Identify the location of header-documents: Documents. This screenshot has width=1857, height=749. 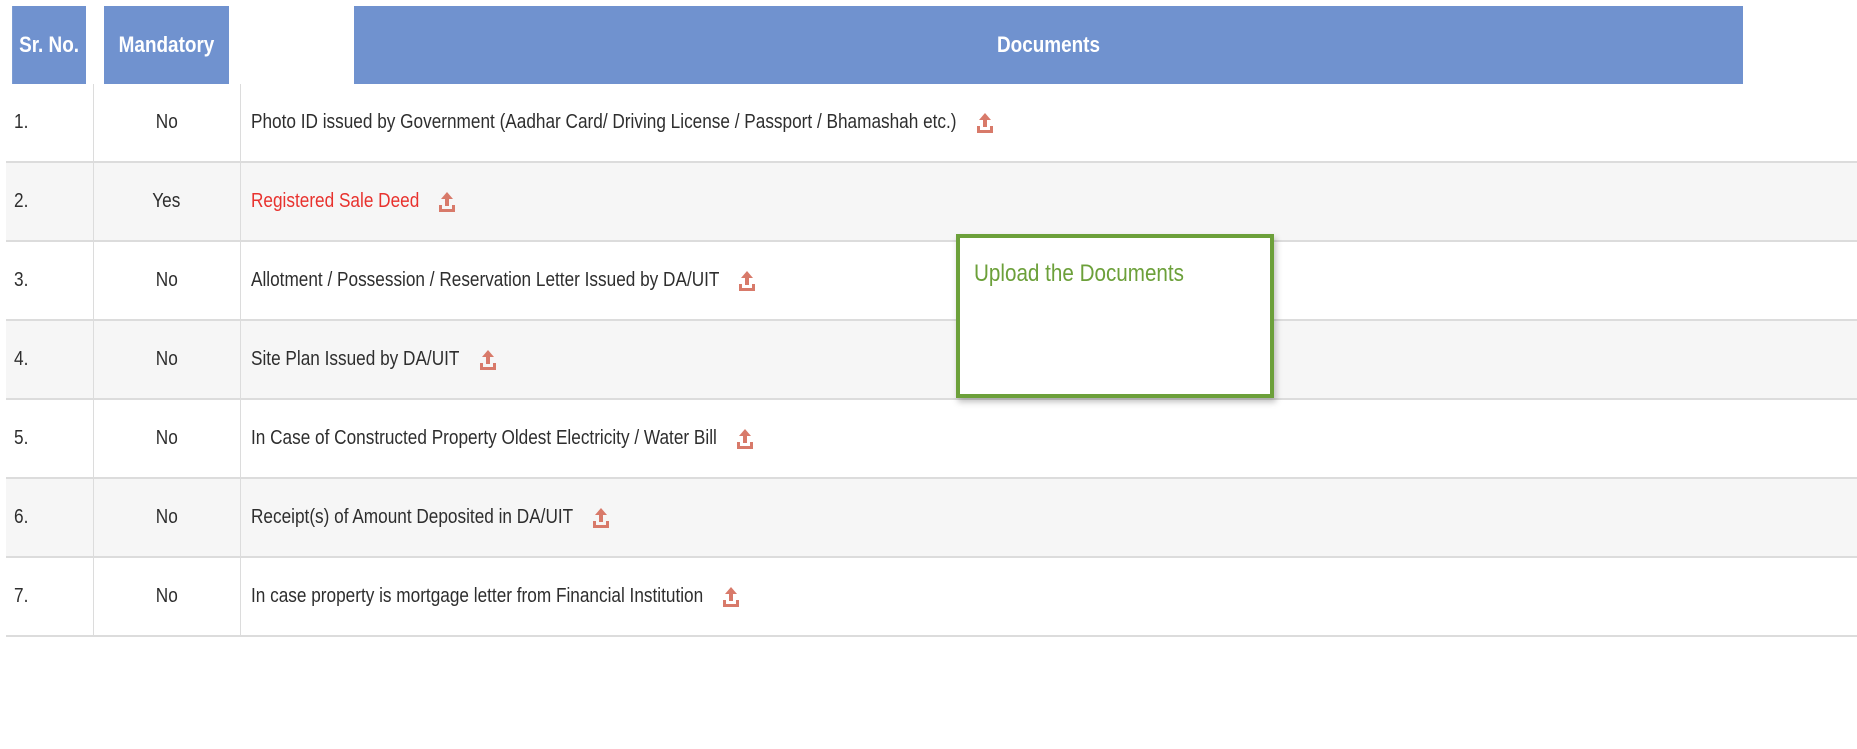
(1049, 45).